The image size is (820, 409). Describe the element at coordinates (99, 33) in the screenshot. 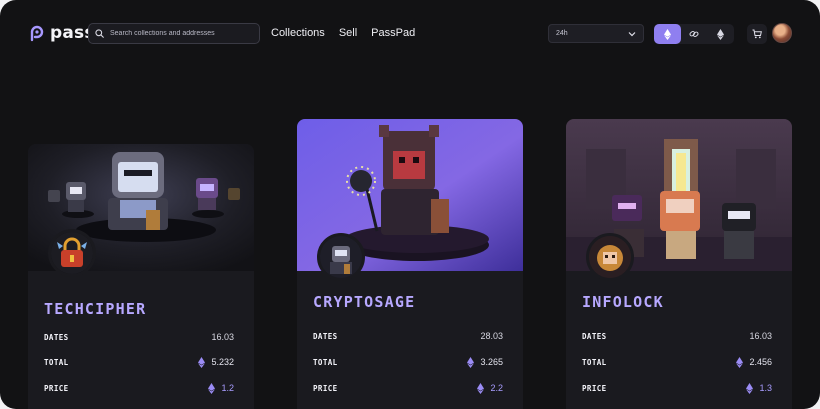

I see `search-icon` at that location.